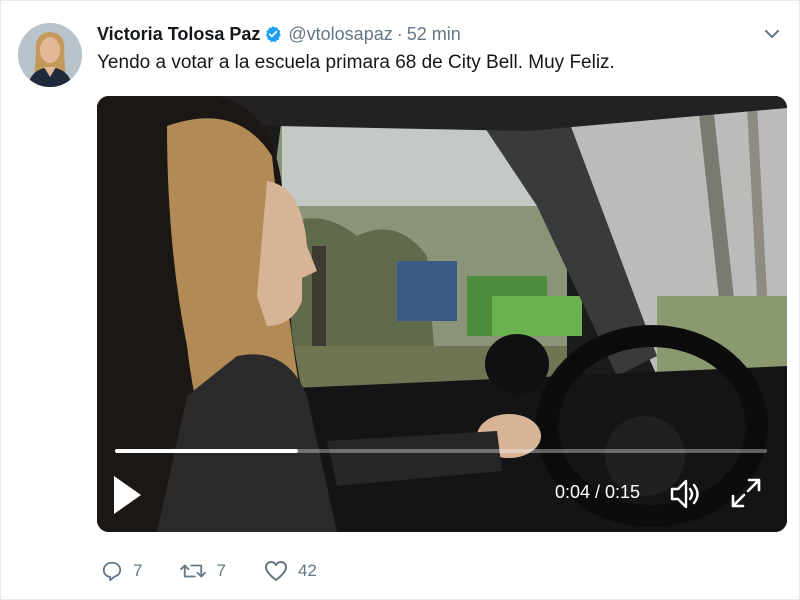  Describe the element at coordinates (221, 570) in the screenshot. I see `retweet-count: 7` at that location.